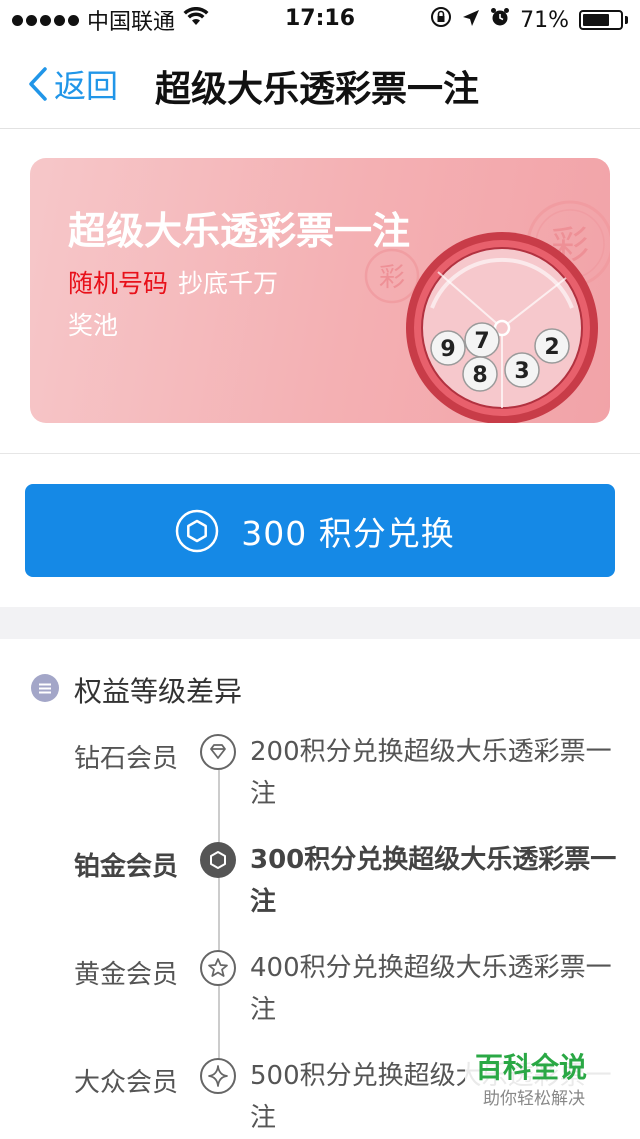 The image size is (640, 1139). I want to click on tier-desc: 200积分兑换超级大乐透彩票一注, so click(431, 773).